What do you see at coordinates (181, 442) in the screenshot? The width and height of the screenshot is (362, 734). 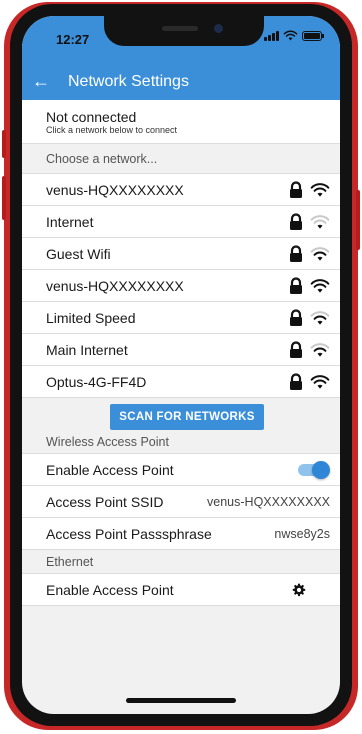 I see `access-point-section-label: Wireless Access Point` at bounding box center [181, 442].